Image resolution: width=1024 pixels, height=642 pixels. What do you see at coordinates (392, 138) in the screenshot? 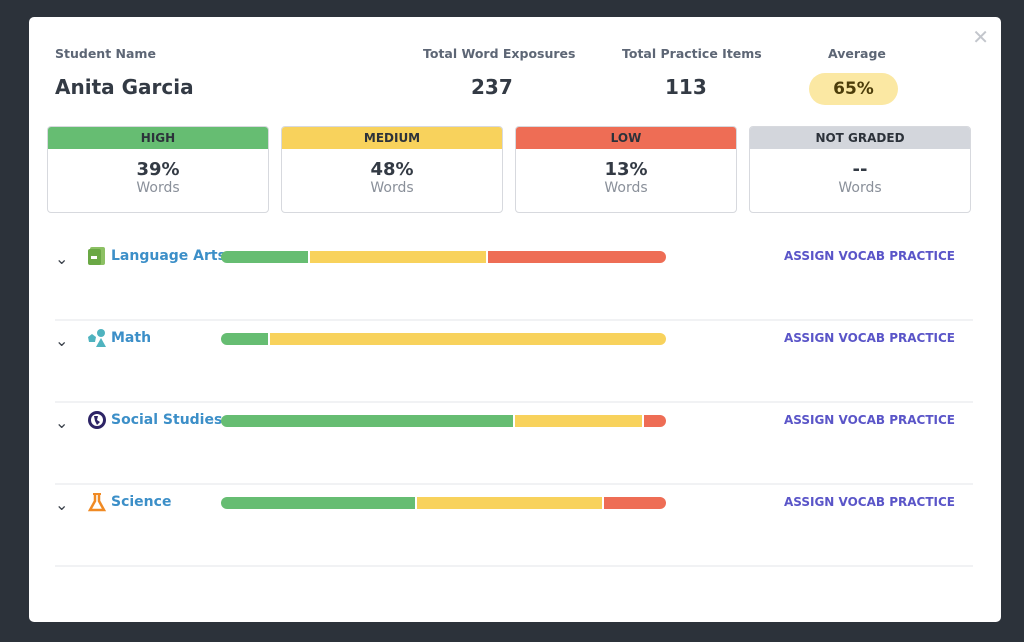
I see `card-title: MEDIUM` at bounding box center [392, 138].